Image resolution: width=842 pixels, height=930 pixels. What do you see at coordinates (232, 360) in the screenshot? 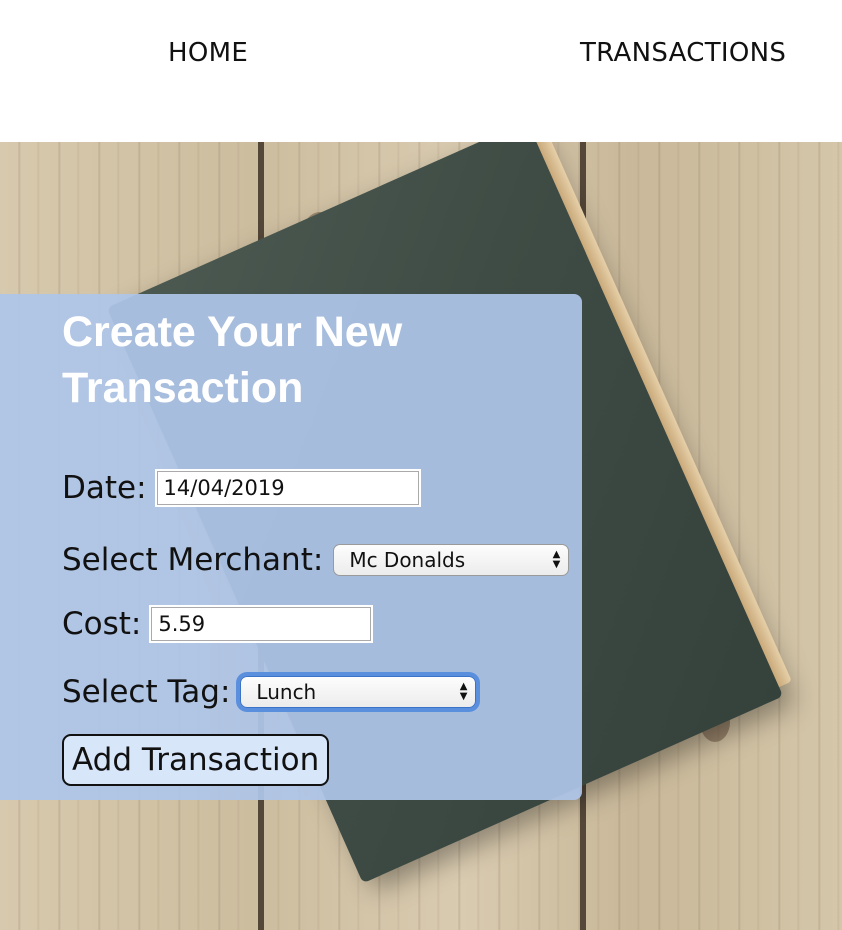
I see `form-title: Create Your New Transaction` at bounding box center [232, 360].